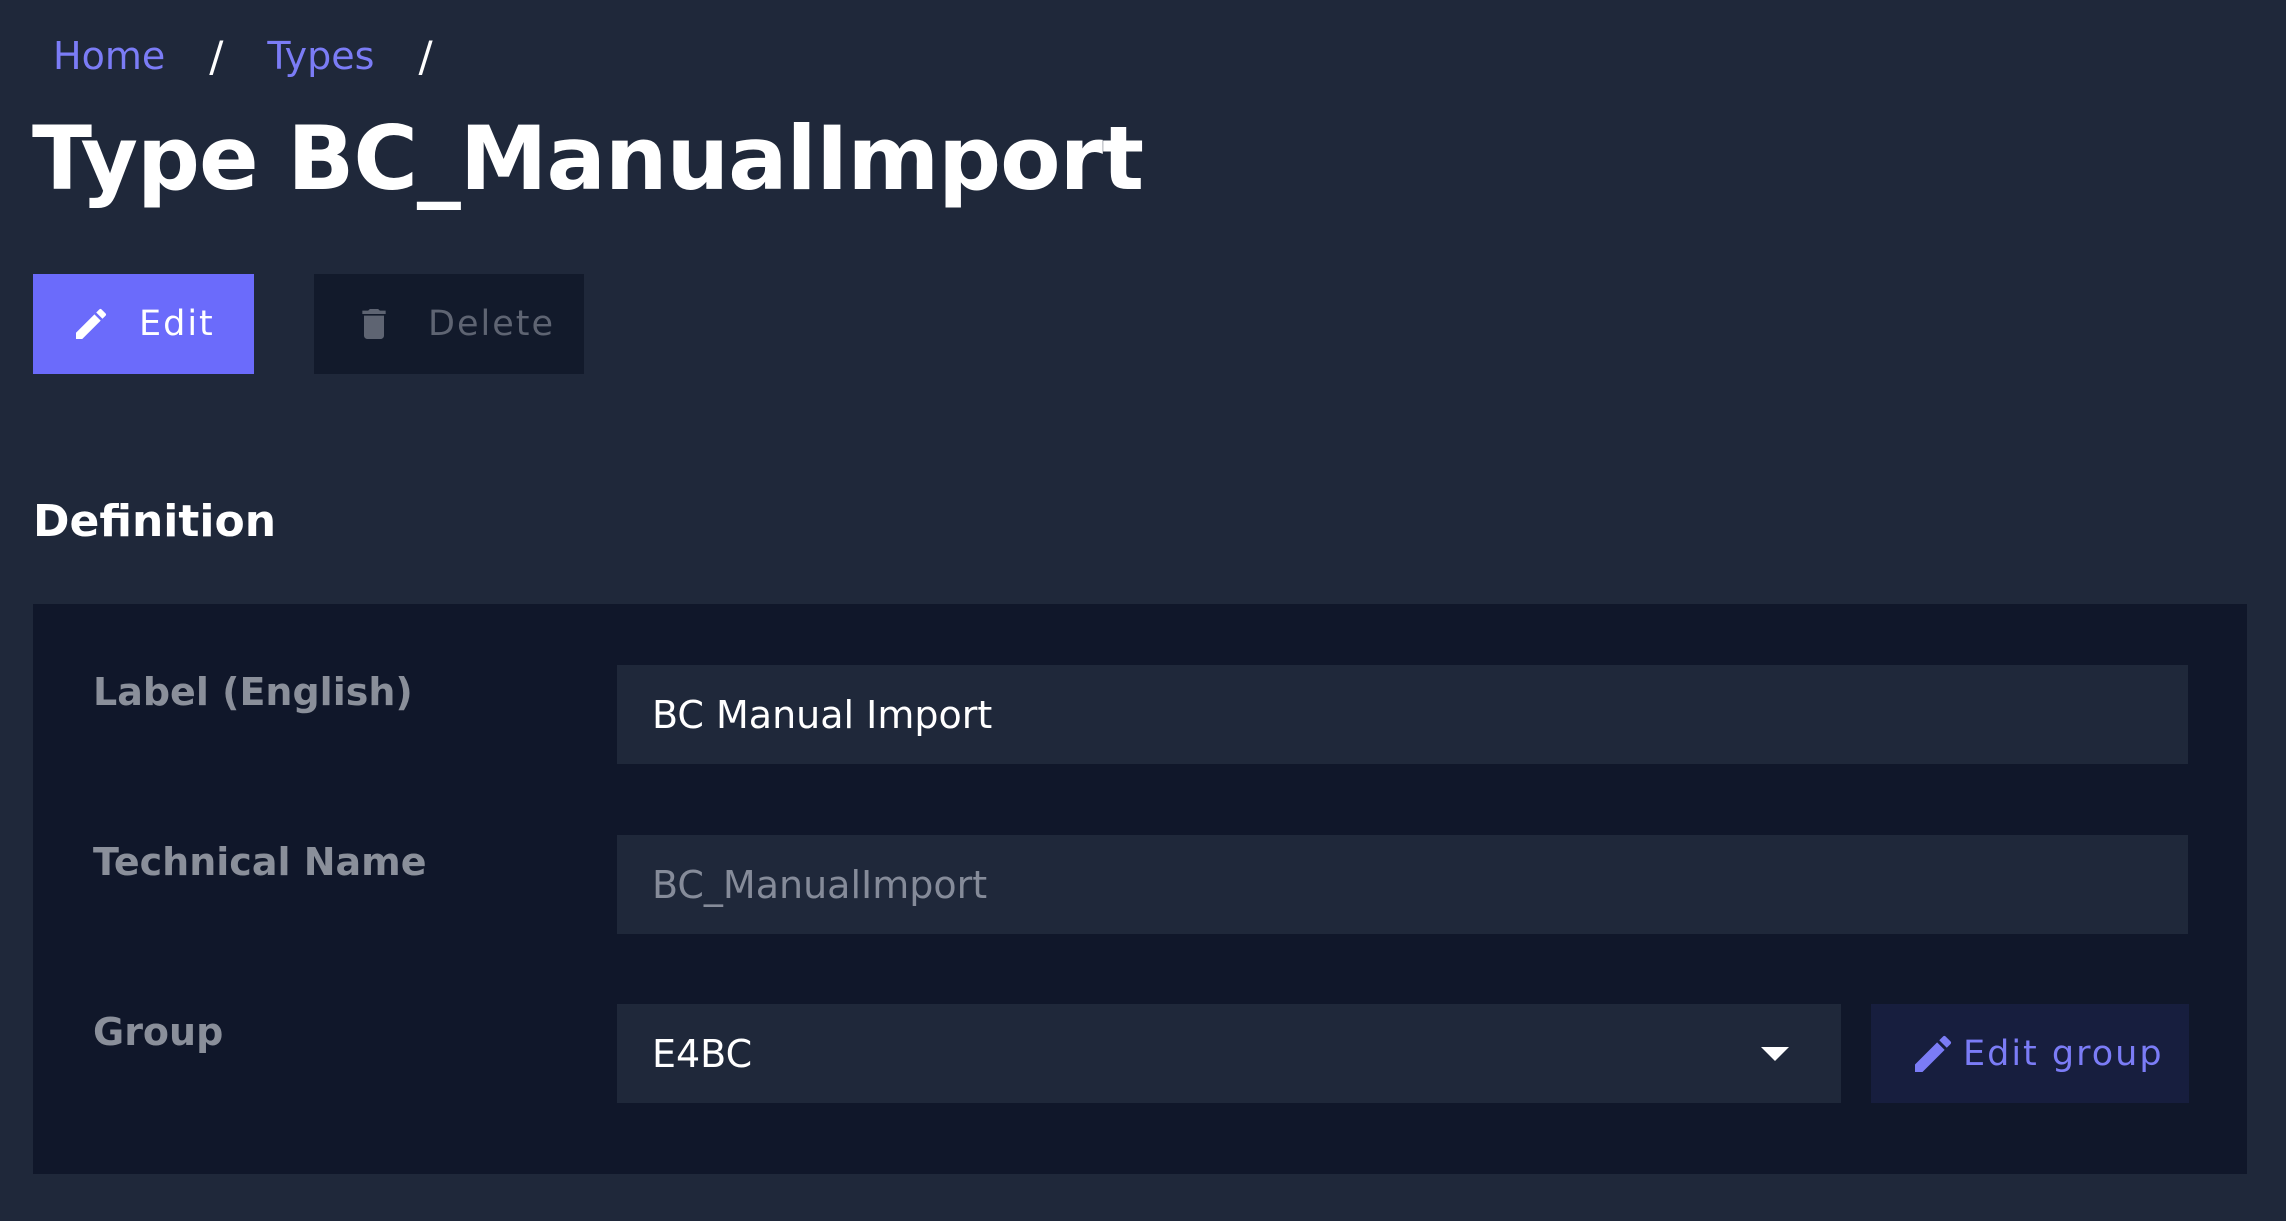 The image size is (2286, 1221). I want to click on definition-section-title: Definition, so click(155, 521).